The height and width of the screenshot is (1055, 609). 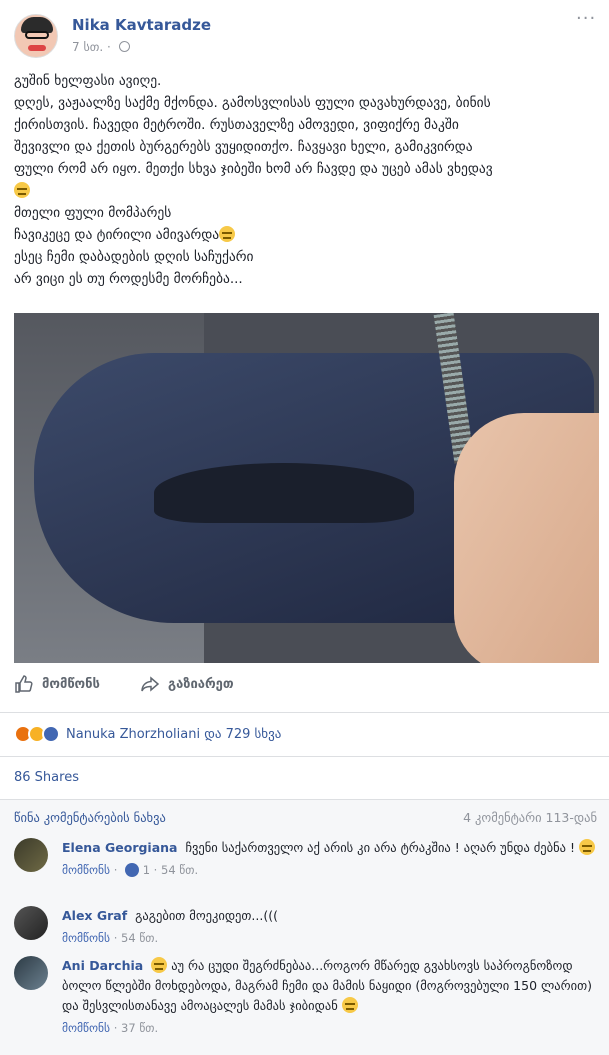 I want to click on comment-like-count: 1, so click(x=146, y=870).